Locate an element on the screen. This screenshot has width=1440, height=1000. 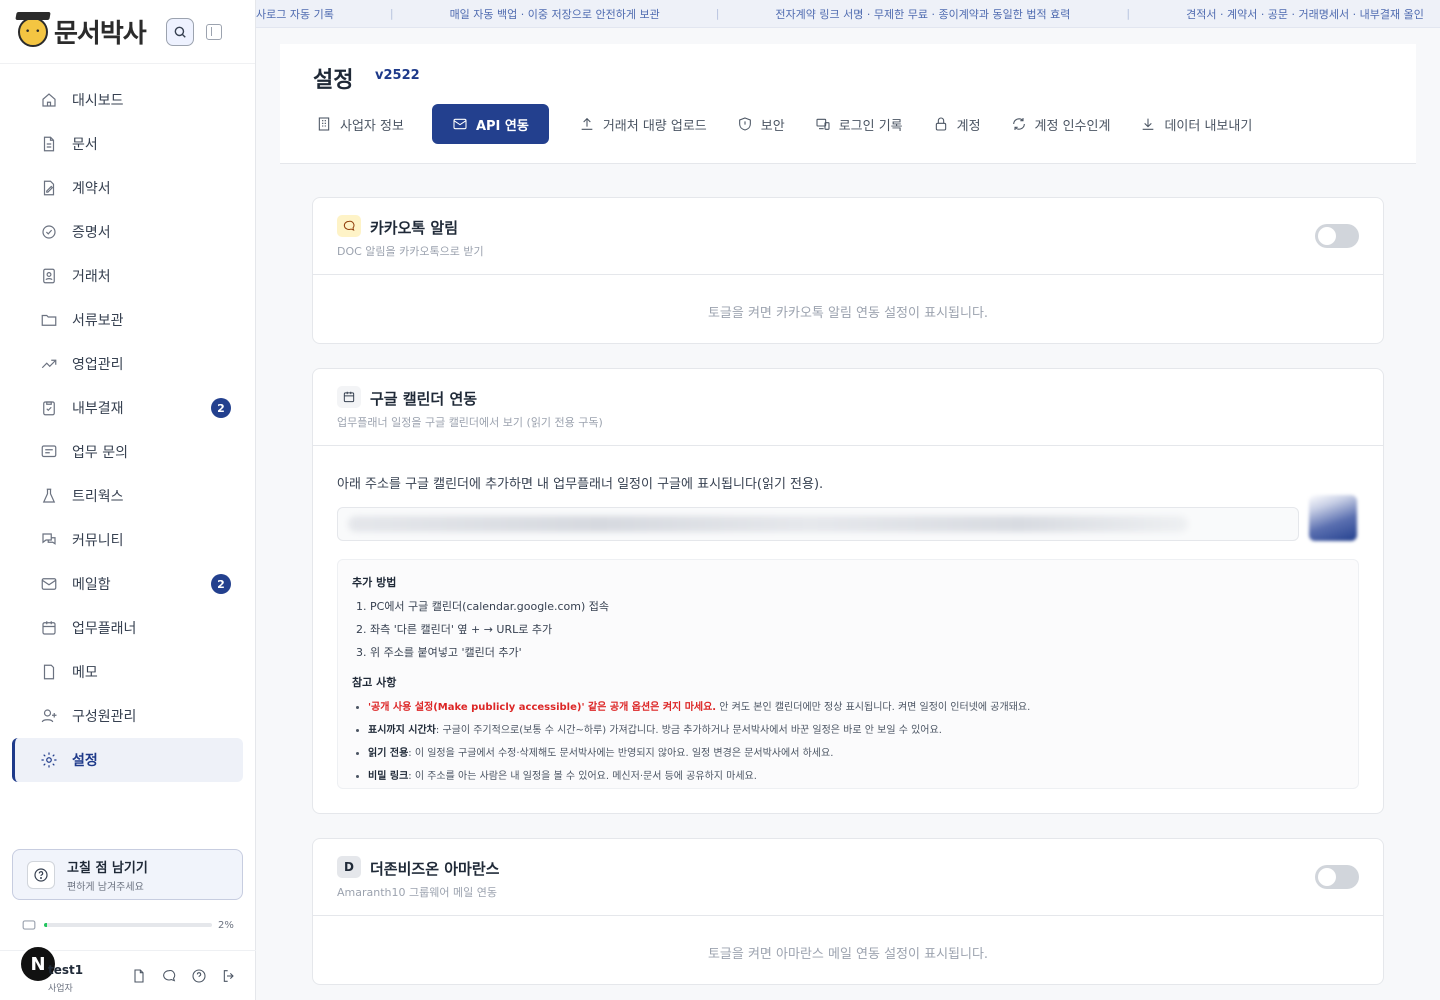
how-title: 추가 방법 is located at coordinates (374, 582).